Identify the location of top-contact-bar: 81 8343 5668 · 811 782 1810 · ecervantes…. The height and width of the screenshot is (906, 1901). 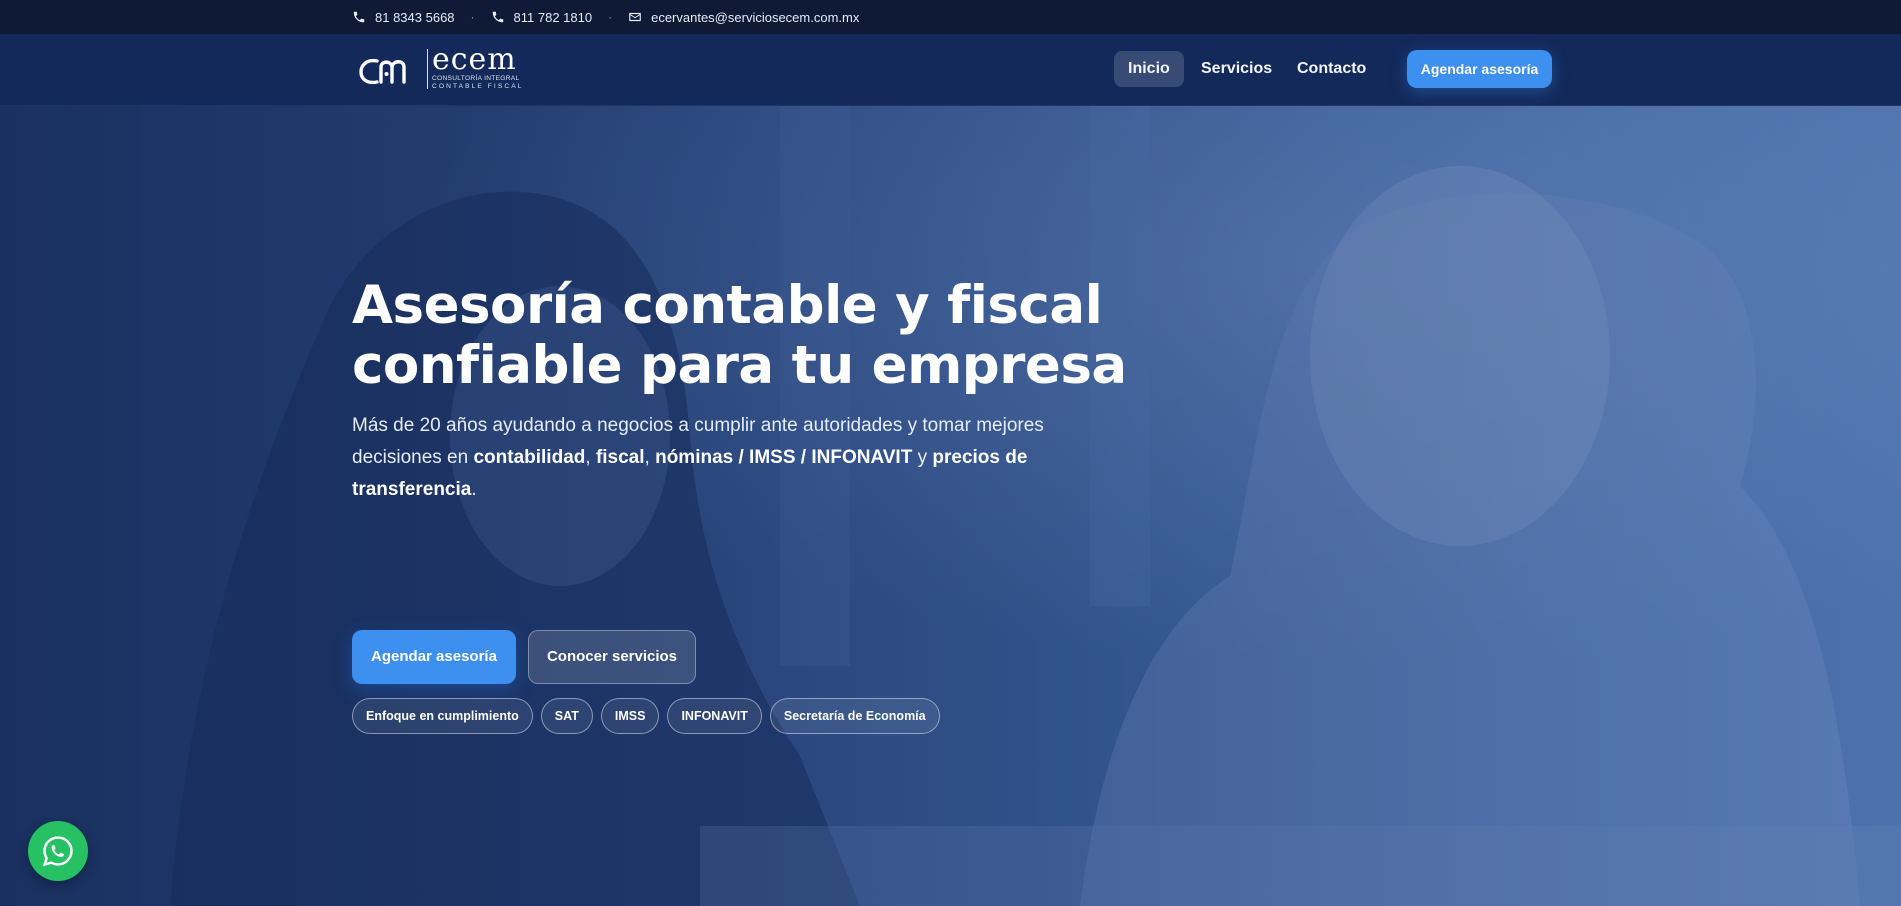
(950, 17).